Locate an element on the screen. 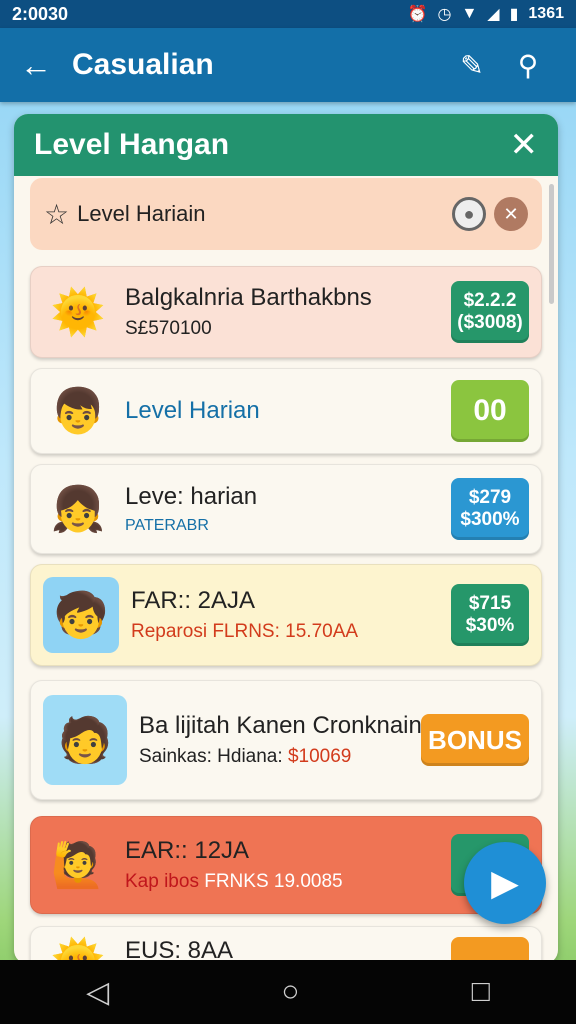 The image size is (576, 1024). price-top: $715 is located at coordinates (490, 603).